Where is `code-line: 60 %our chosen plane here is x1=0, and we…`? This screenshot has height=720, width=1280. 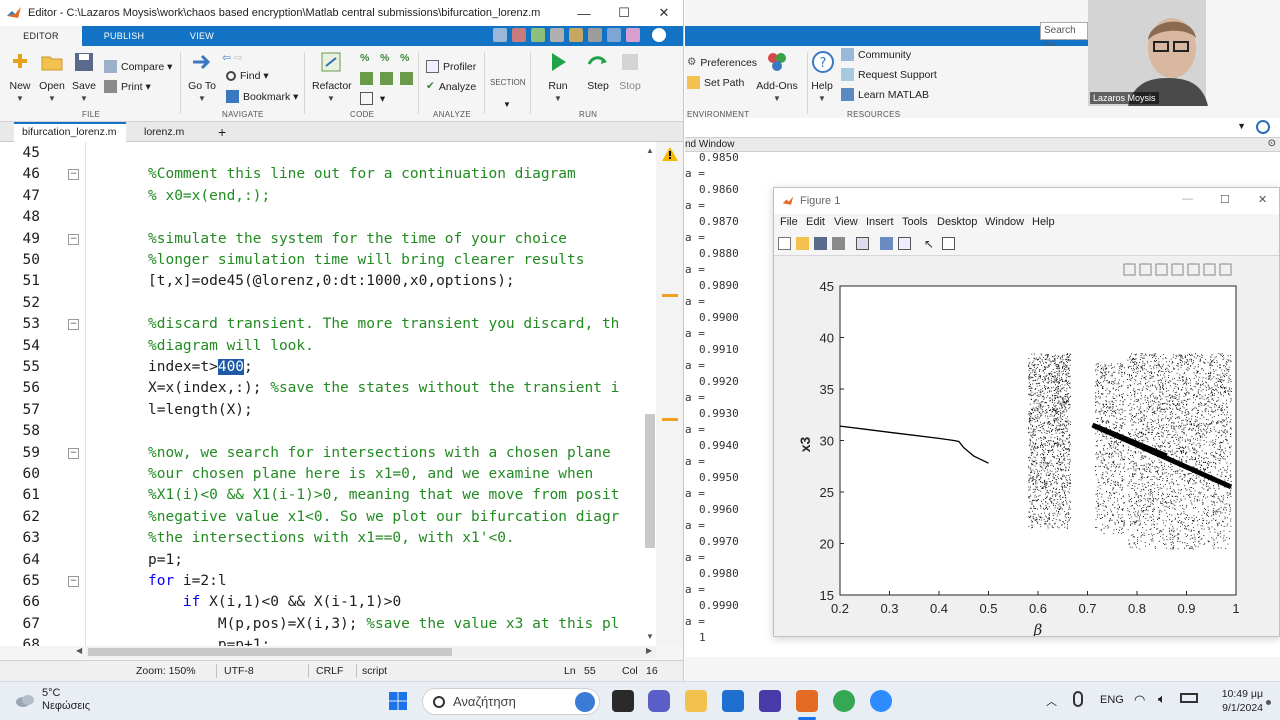 code-line: 60 %our chosen plane here is x1=0, and we… is located at coordinates (328, 474).